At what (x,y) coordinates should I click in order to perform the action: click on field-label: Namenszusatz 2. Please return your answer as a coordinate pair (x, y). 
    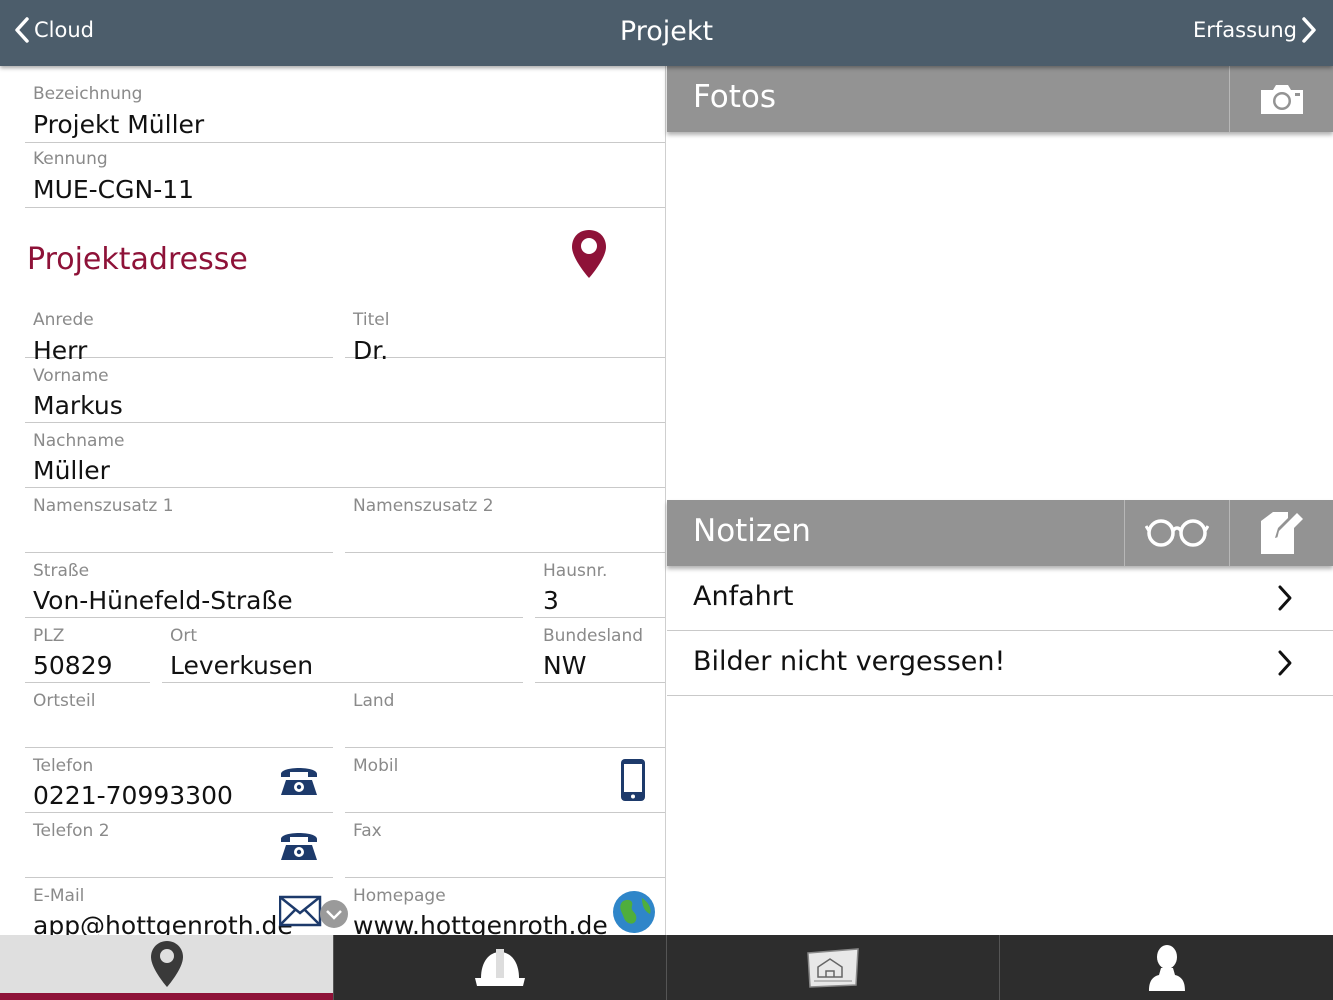
    Looking at the image, I should click on (423, 506).